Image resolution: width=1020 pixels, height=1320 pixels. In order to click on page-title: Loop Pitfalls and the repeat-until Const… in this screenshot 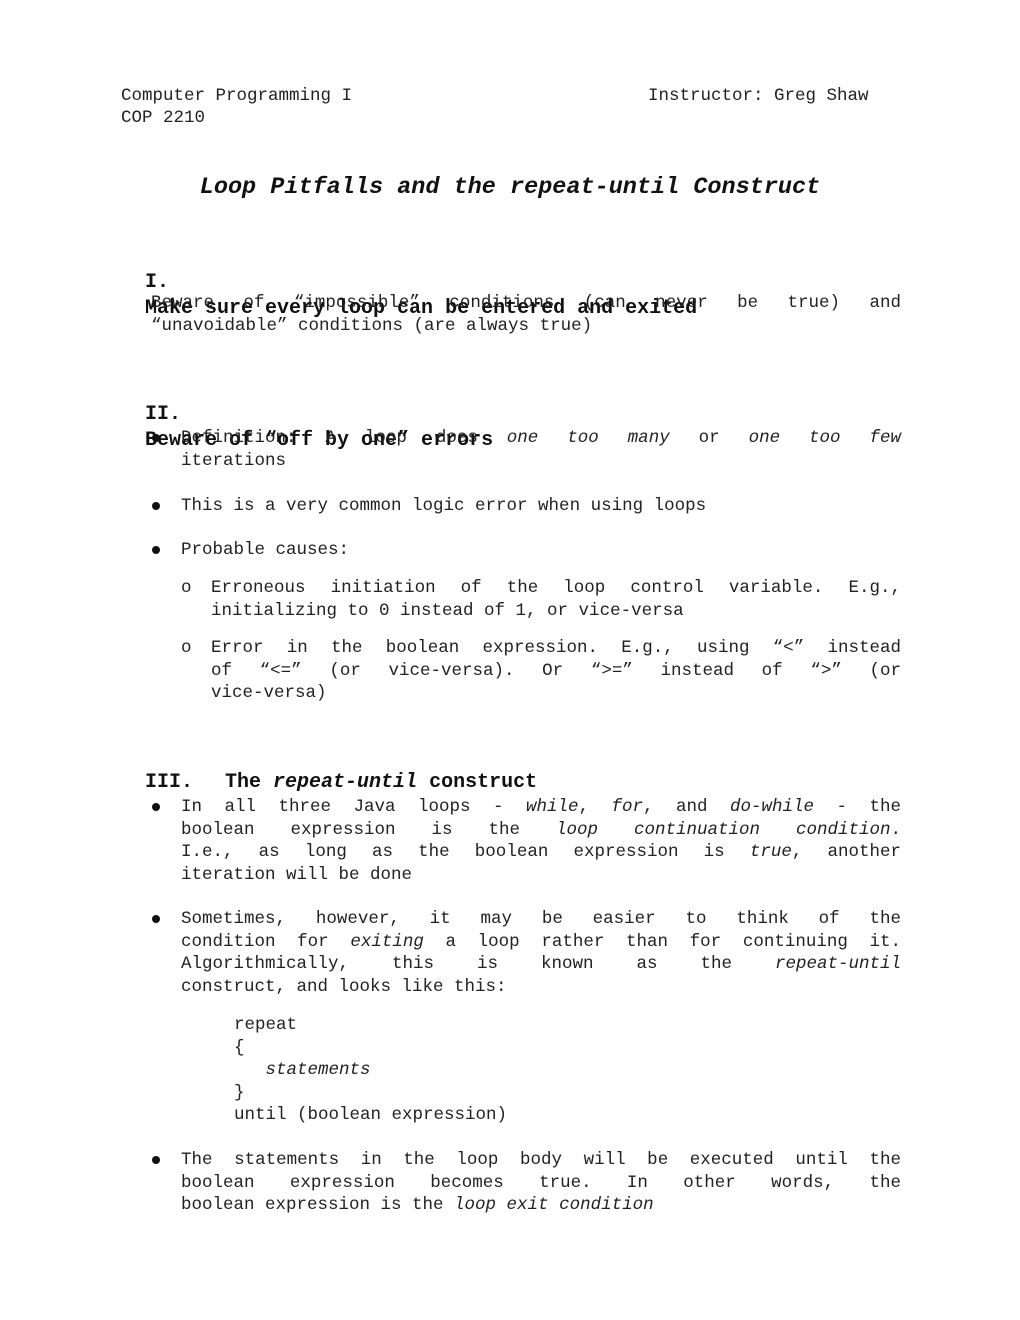, I will do `click(510, 187)`.